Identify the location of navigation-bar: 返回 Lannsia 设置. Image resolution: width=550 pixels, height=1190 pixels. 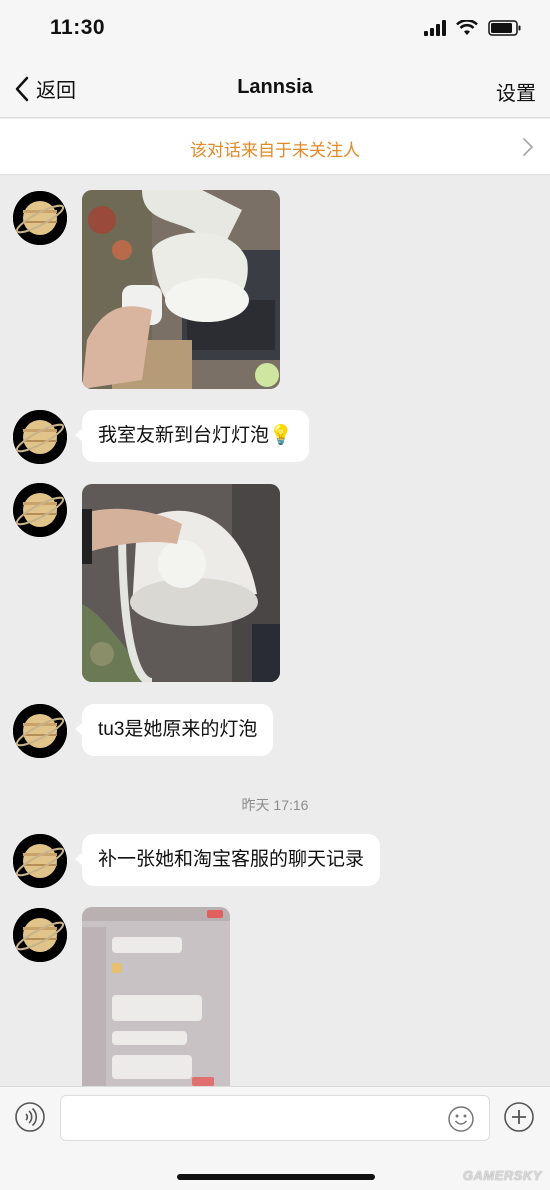
(275, 89).